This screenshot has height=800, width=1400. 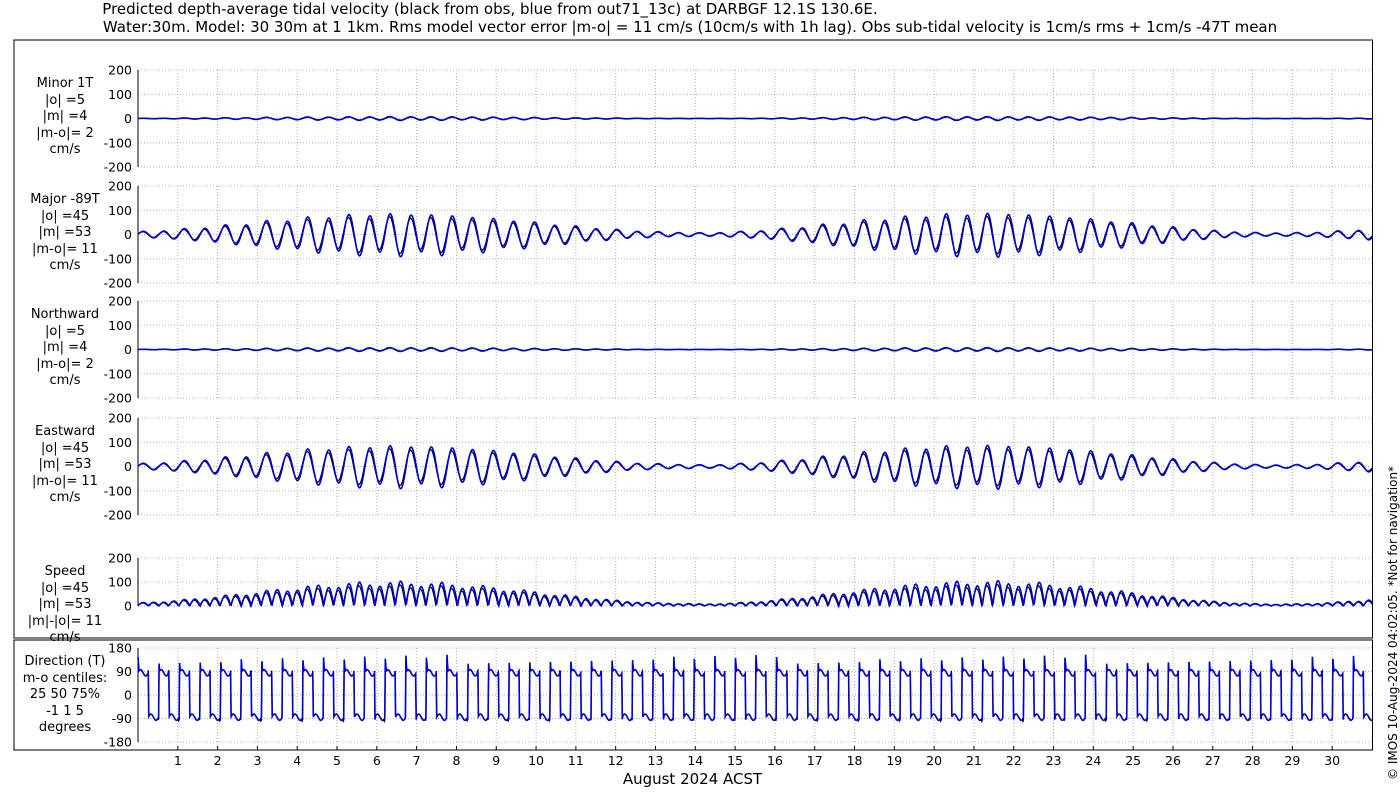 I want to click on x-tick-label: 18, so click(x=855, y=760).